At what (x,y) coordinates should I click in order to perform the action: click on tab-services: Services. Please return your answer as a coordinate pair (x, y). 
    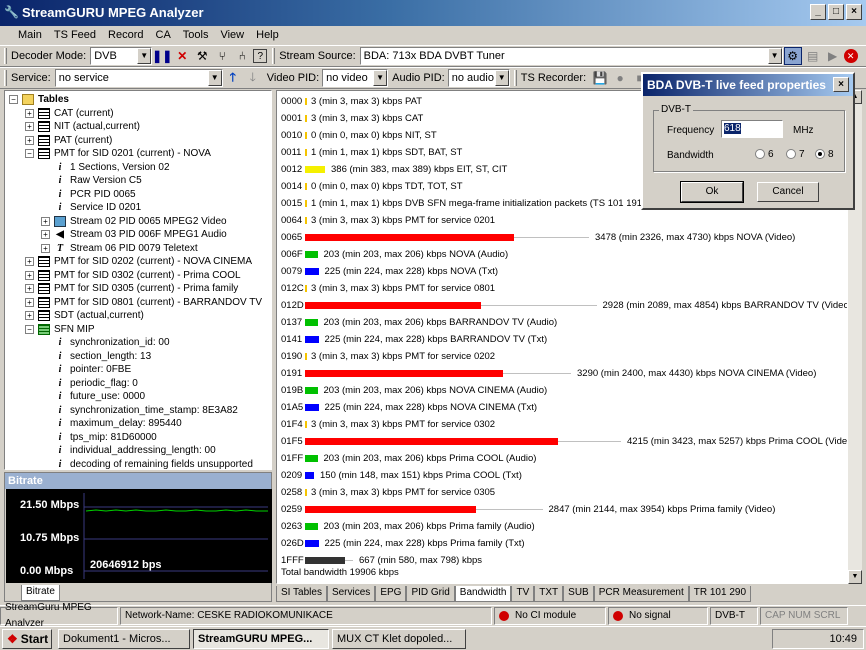
    Looking at the image, I should click on (351, 594).